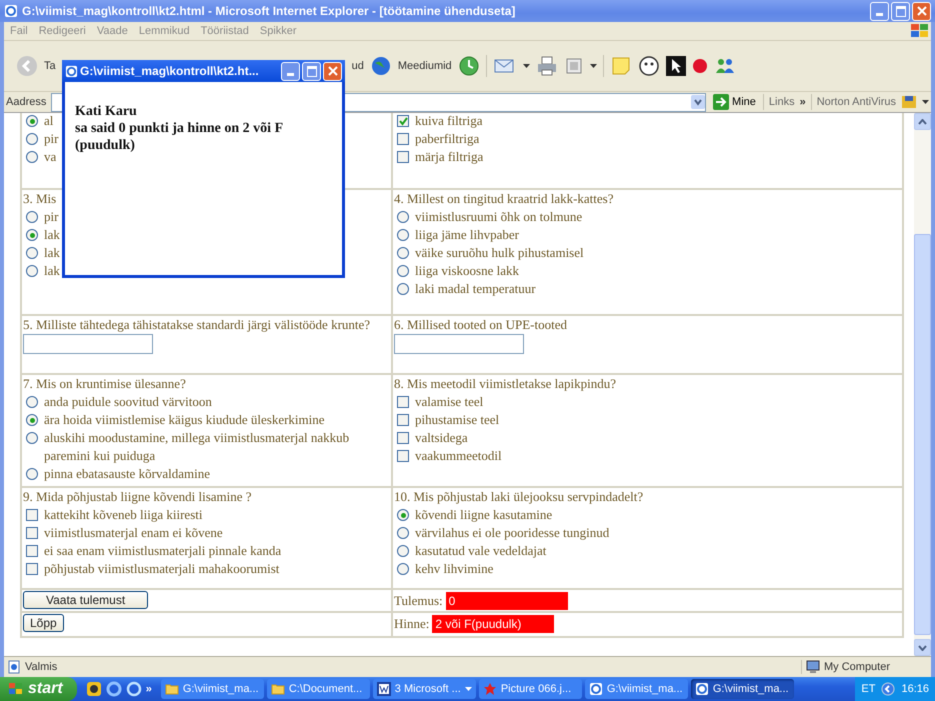  I want to click on scrollbar-thumb, so click(922, 434).